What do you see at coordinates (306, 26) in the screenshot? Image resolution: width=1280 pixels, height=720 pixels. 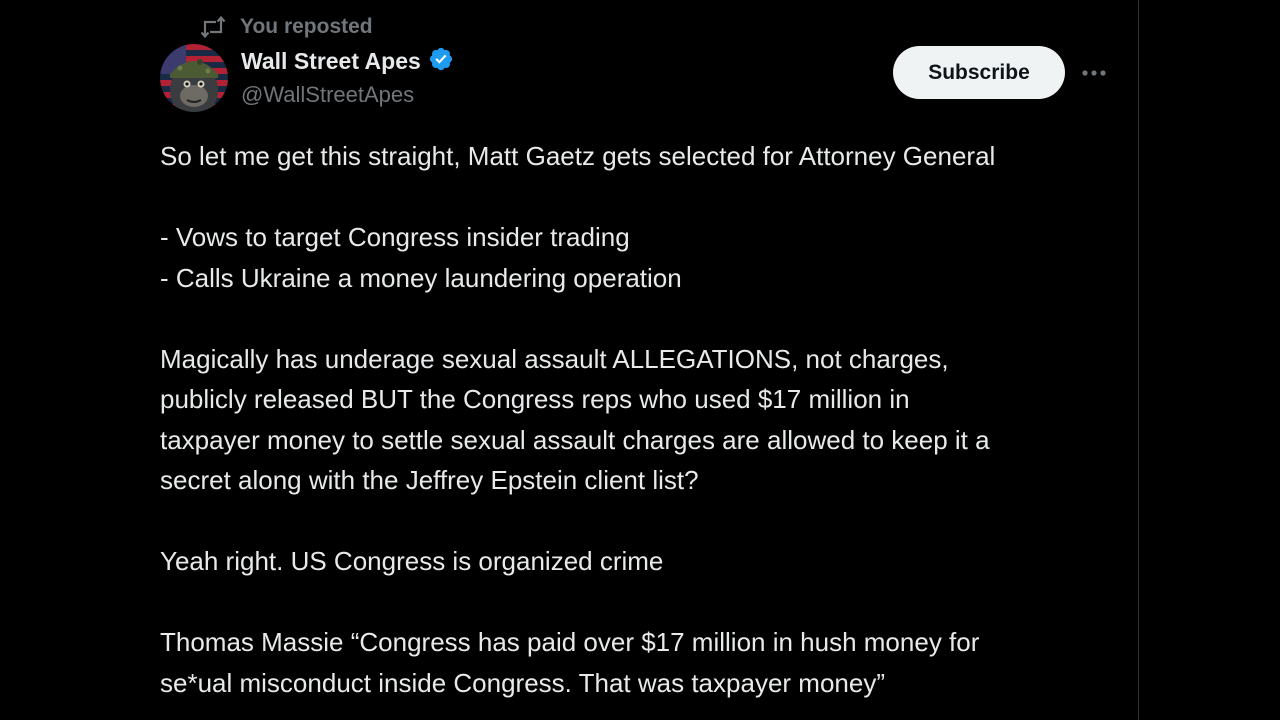 I see `repost-label: You reposted` at bounding box center [306, 26].